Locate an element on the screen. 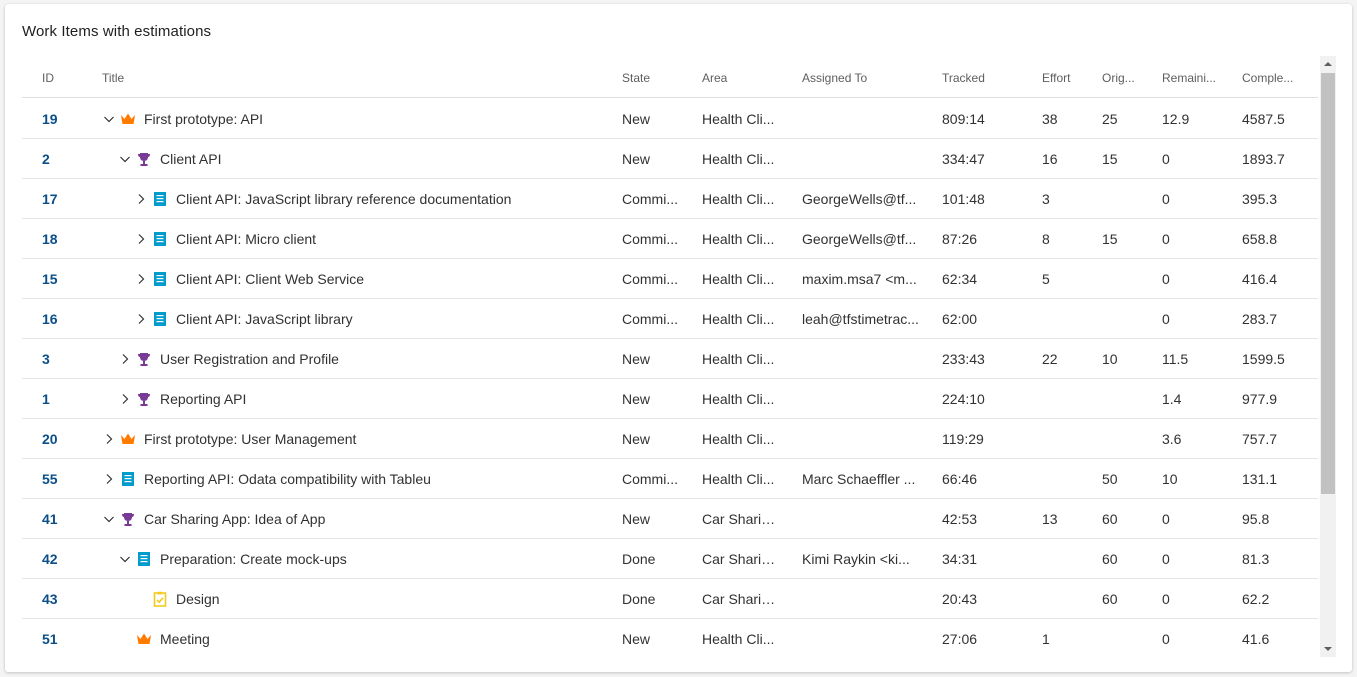 The width and height of the screenshot is (1357, 677). title-cell: Preparation: Create mock-ups is located at coordinates (232, 559).